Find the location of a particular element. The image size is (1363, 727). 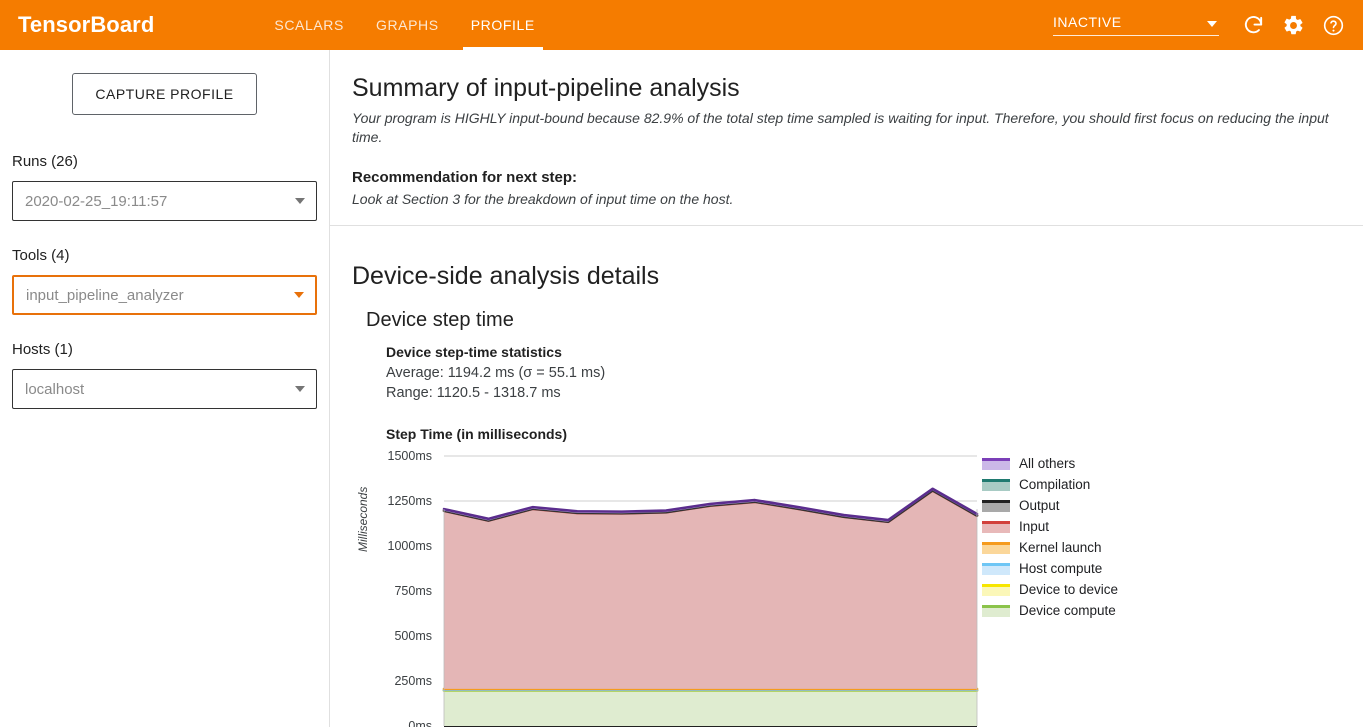

legend-item: Kernel launch is located at coordinates (1050, 547).